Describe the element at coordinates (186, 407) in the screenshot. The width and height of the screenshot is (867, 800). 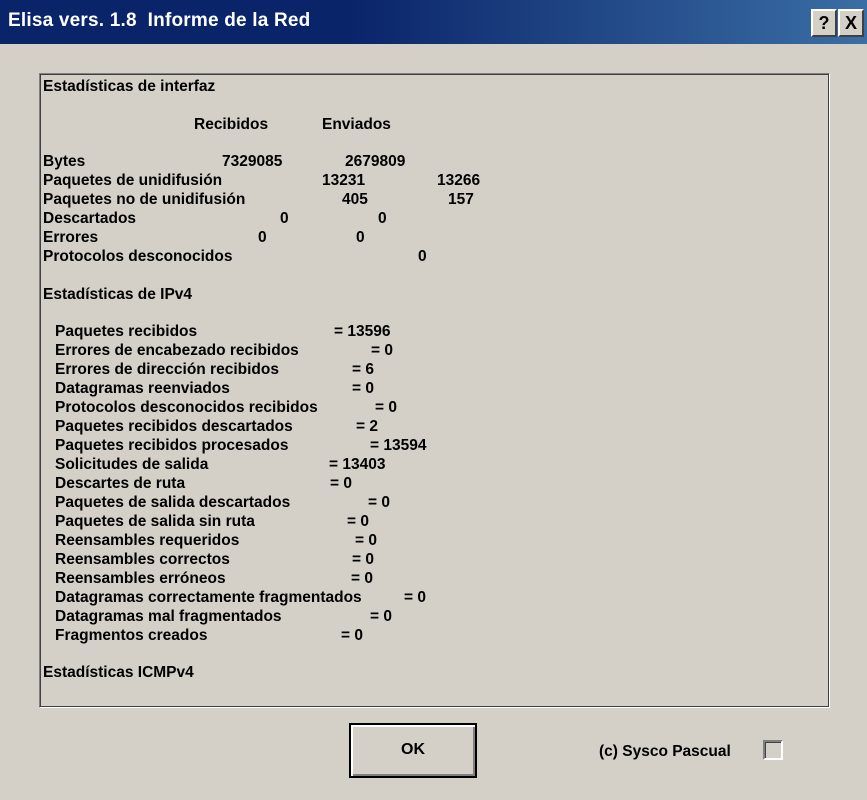
I see `ipv4-label: Protocolos desconocidos recibidos` at that location.